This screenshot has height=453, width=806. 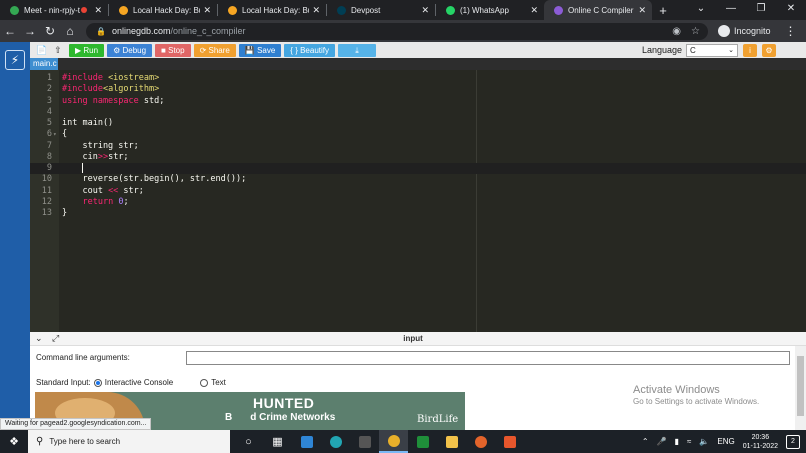 I want to click on minimize-button: —, so click(x=731, y=10).